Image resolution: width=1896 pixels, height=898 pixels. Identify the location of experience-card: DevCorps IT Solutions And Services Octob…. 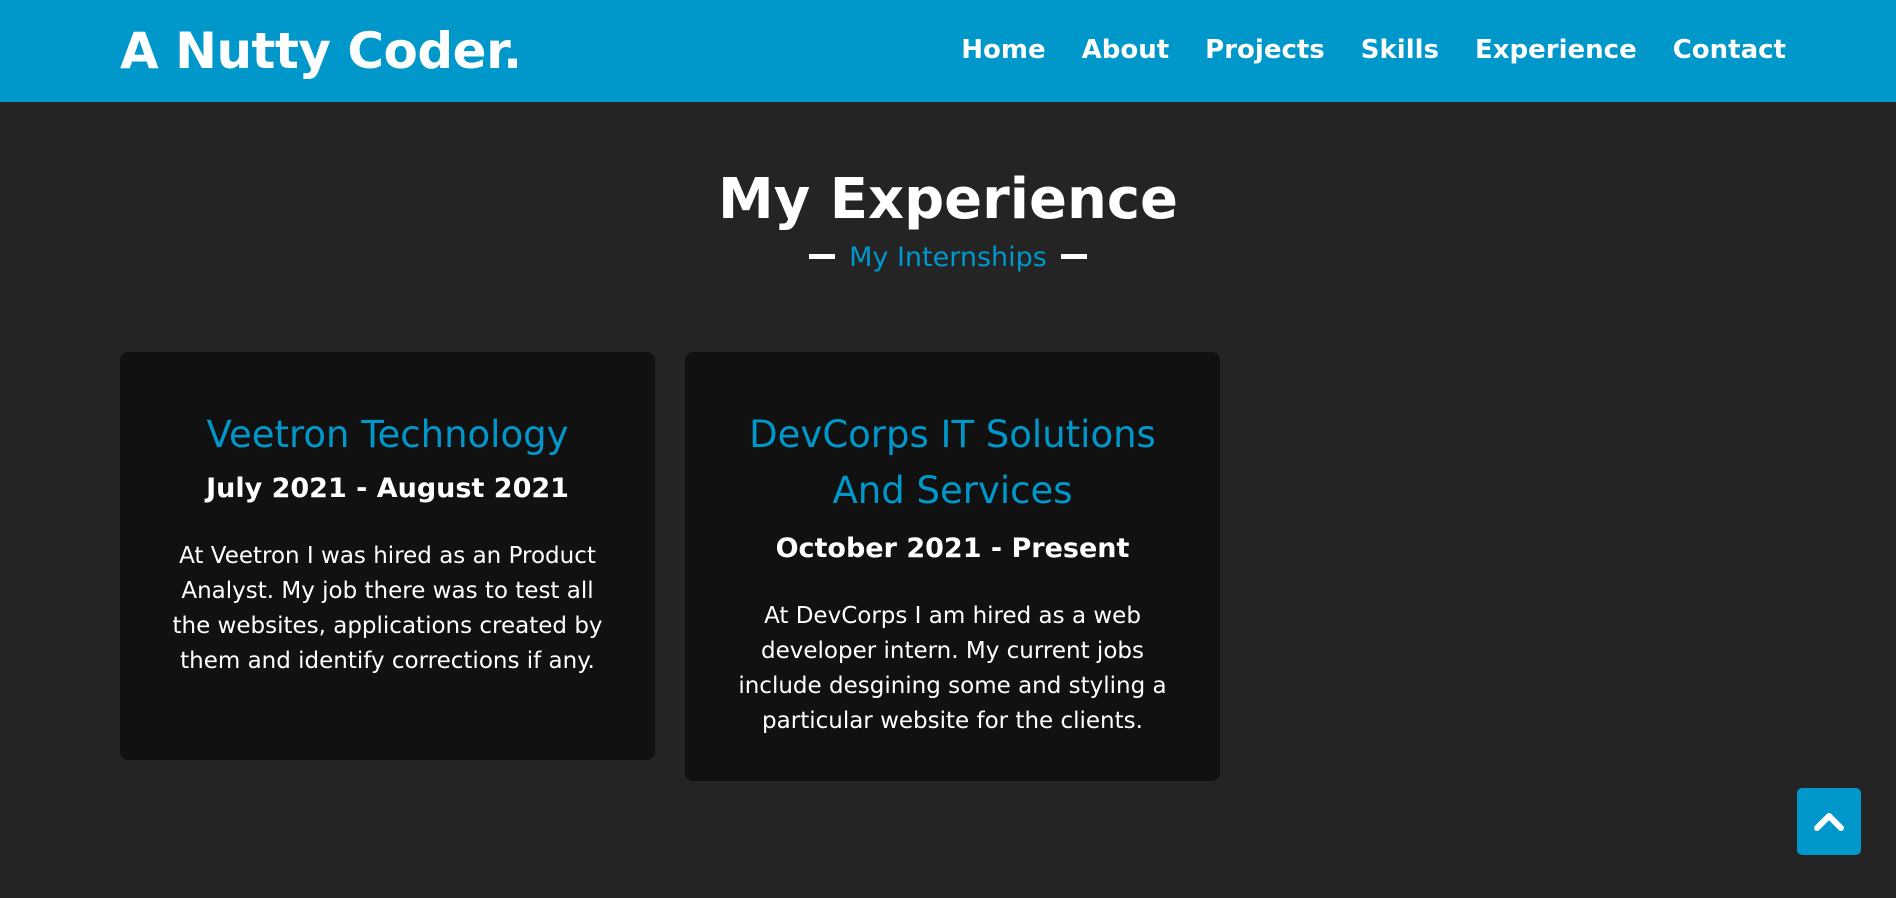
(952, 566).